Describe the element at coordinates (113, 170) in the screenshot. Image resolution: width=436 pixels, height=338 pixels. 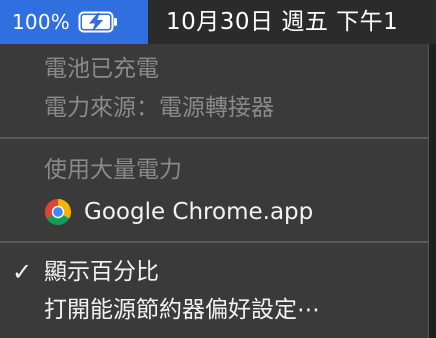
I see `heavy-usage-header: 使用大量電力` at that location.